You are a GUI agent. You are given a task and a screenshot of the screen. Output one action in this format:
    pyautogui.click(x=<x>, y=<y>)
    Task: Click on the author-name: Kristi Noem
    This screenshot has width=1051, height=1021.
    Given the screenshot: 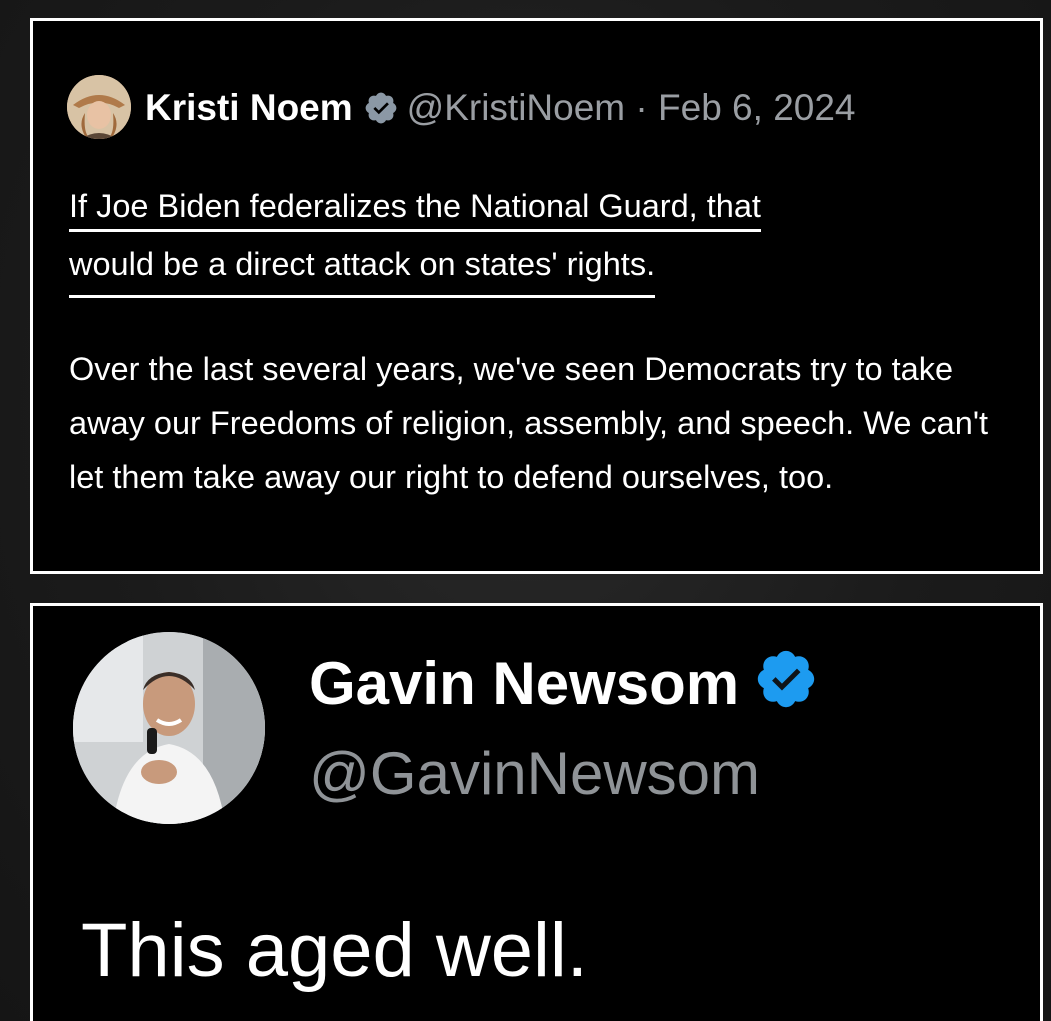 What is the action you would take?
    pyautogui.click(x=249, y=107)
    